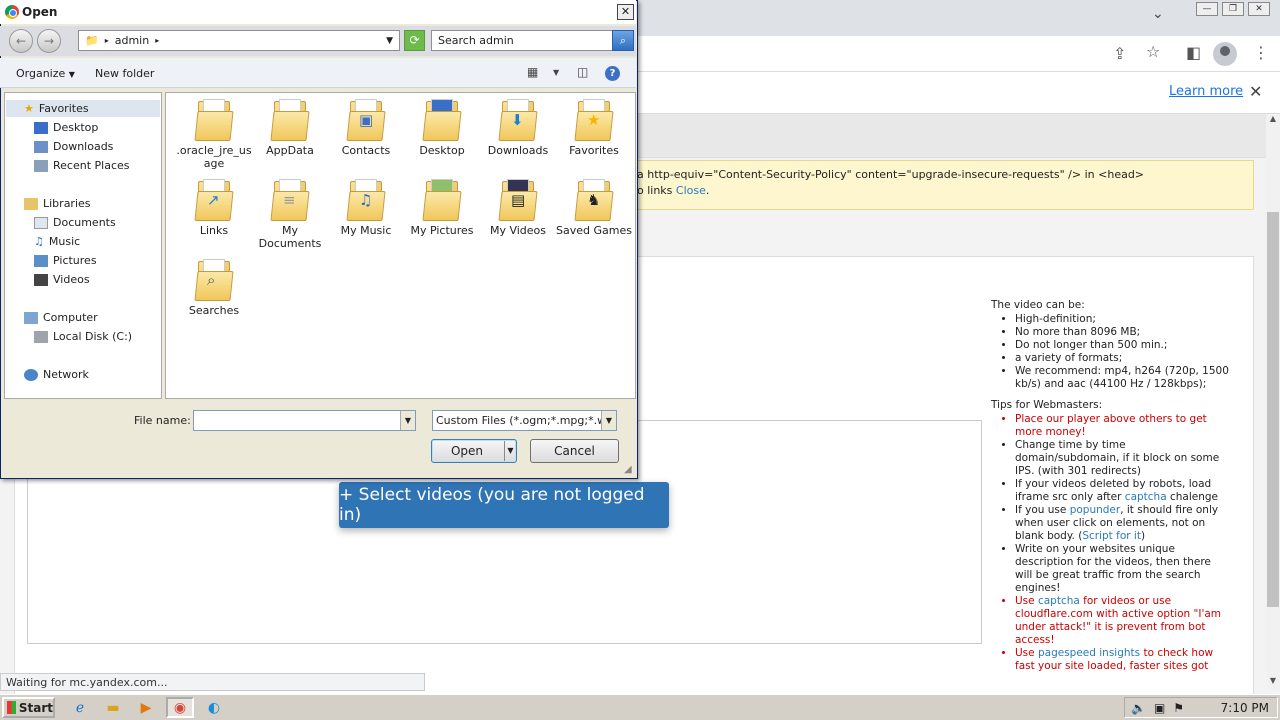  I want to click on folder-item: ★ Favorites, so click(594, 127).